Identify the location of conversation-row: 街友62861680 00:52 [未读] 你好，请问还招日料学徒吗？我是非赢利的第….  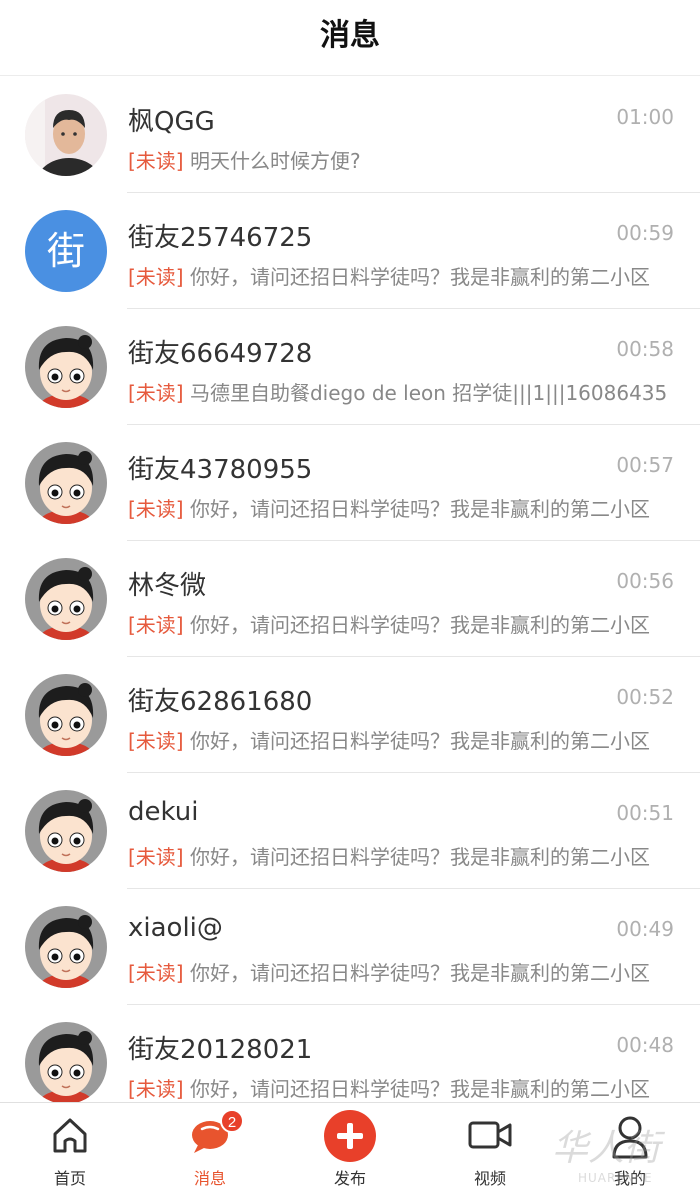
(350, 715).